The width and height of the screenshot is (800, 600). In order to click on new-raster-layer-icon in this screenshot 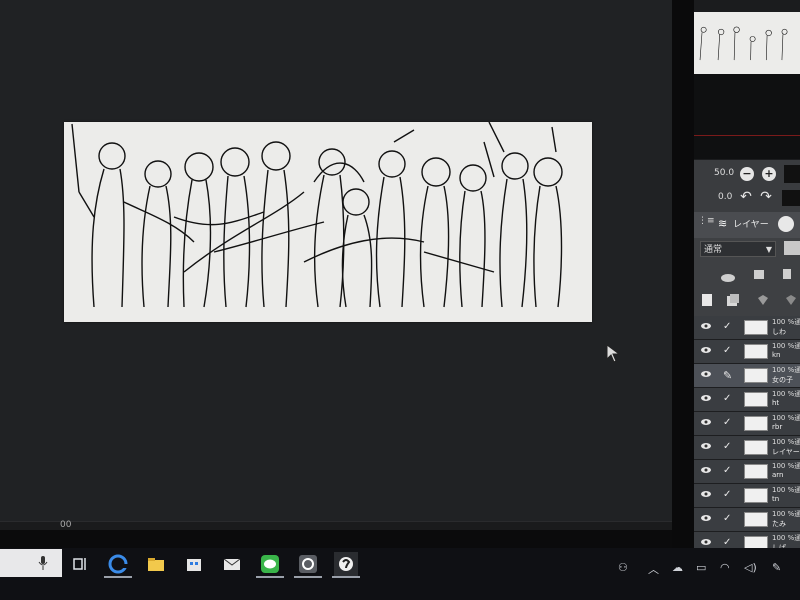, I will do `click(707, 299)`.